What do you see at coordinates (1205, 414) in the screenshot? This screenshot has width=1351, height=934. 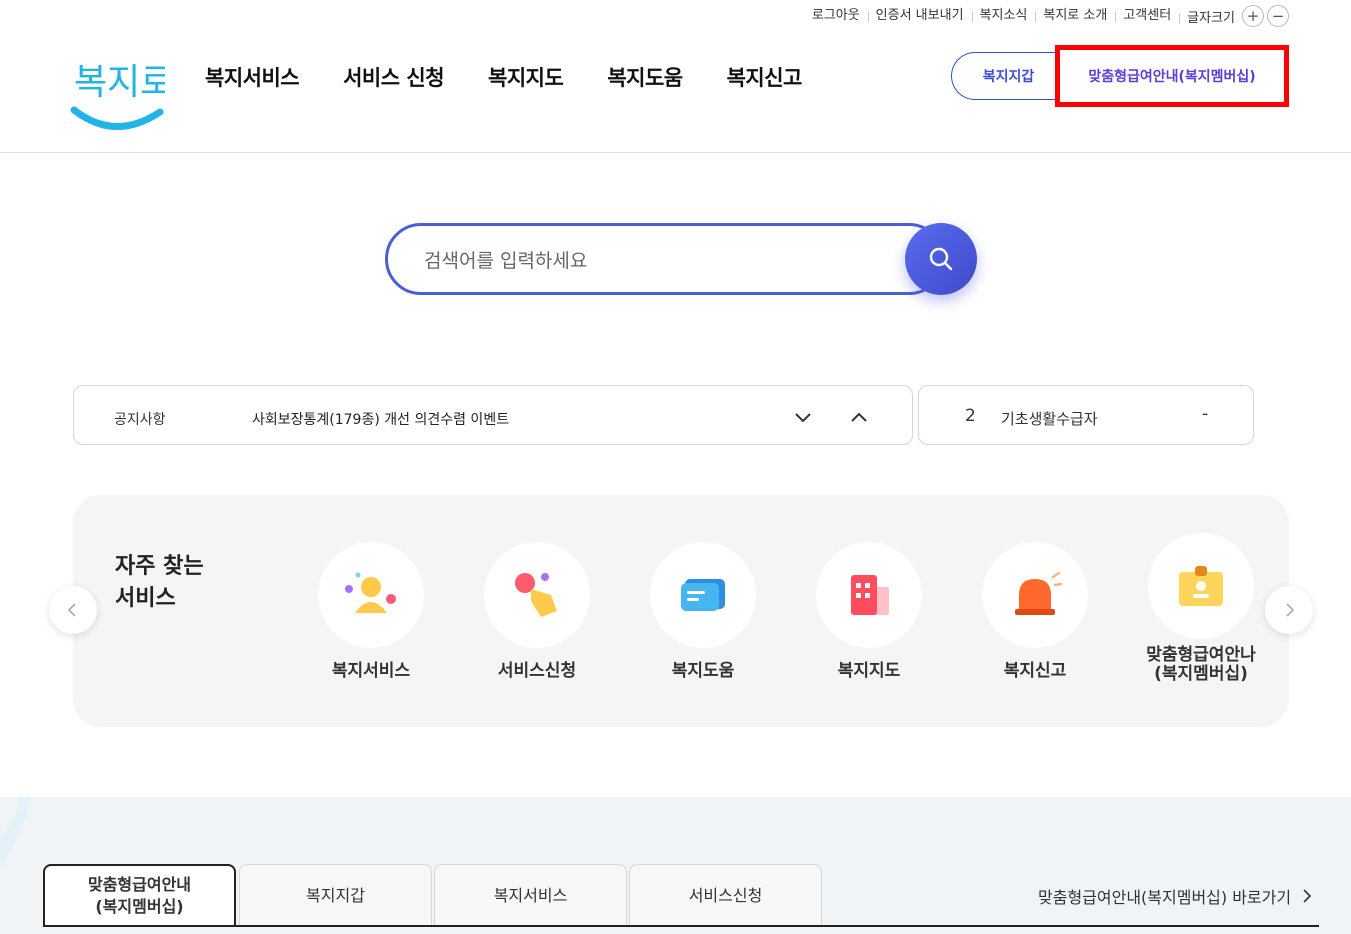 I see `keyword-change: -` at bounding box center [1205, 414].